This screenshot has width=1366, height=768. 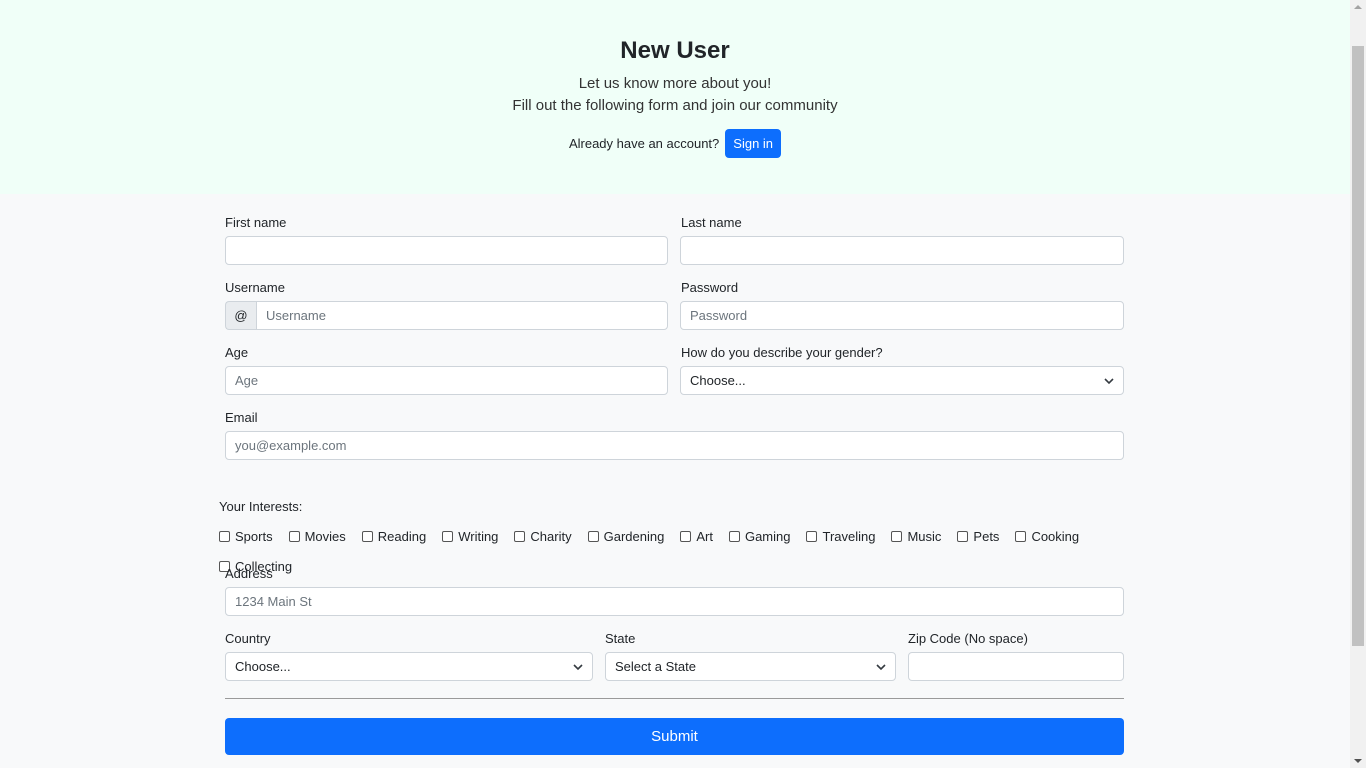 I want to click on username-label: Username, so click(x=255, y=287).